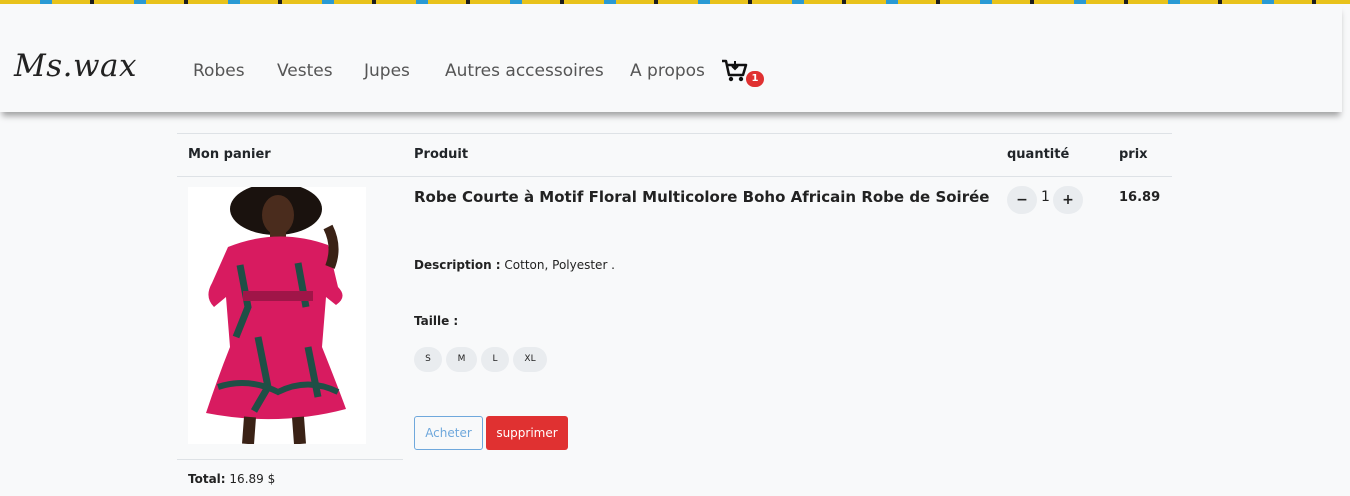 The width and height of the screenshot is (1350, 496). I want to click on cart-icon, so click(735, 70).